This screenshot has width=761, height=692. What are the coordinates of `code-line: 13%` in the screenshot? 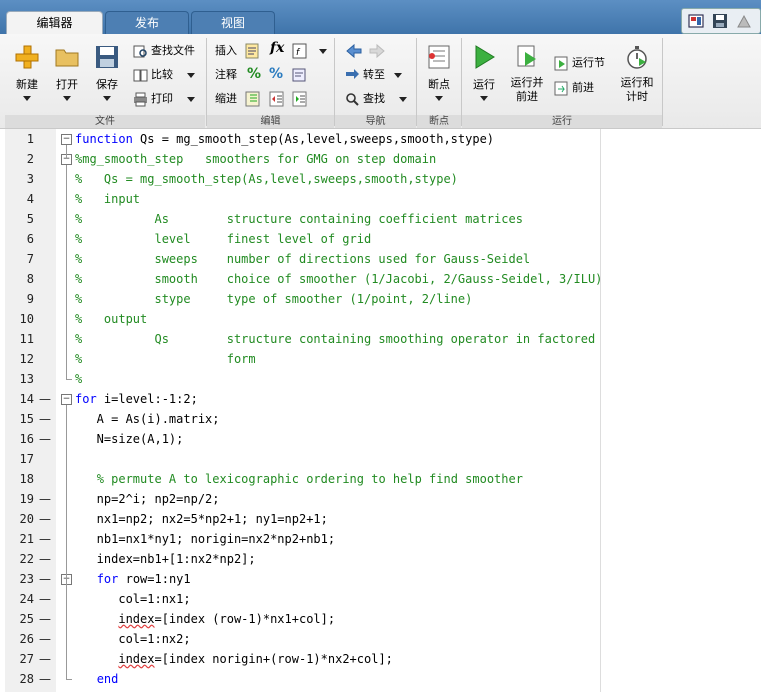 It's located at (383, 379).